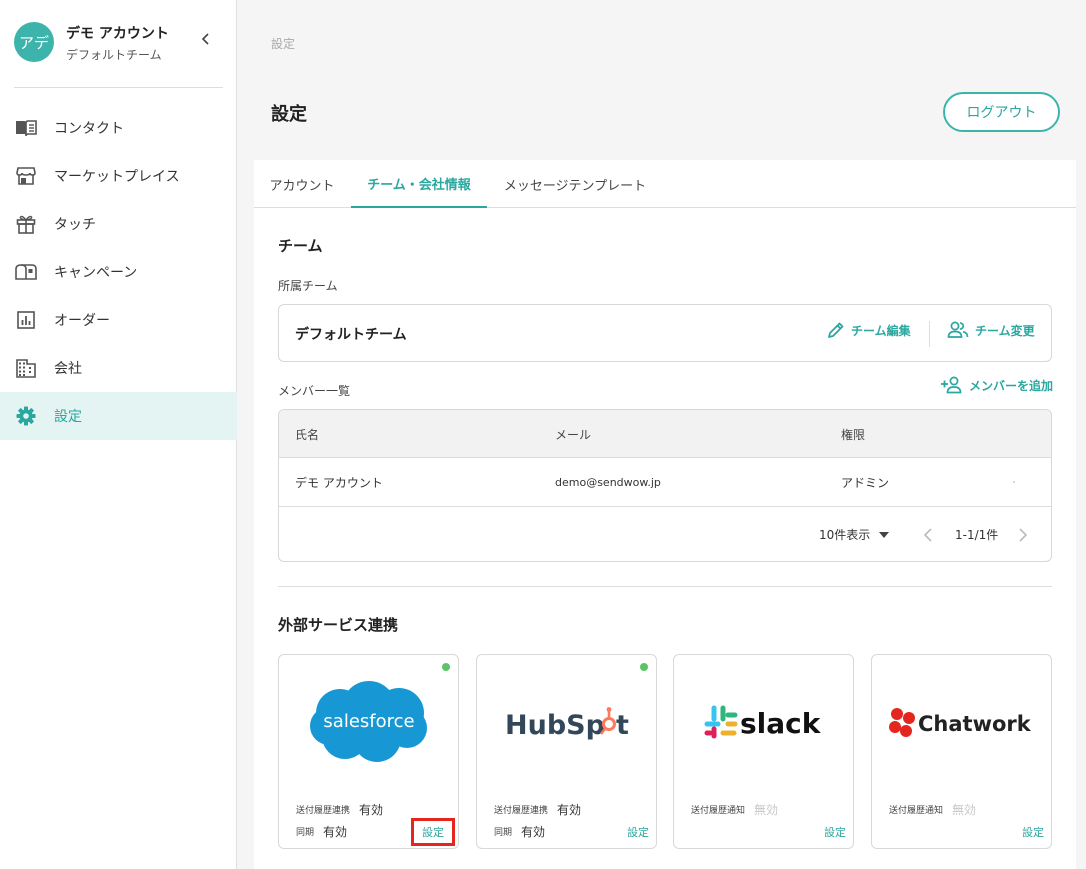 The height and width of the screenshot is (869, 1086). What do you see at coordinates (118, 224) in the screenshot?
I see `sidebar-item-touch: タッチ` at bounding box center [118, 224].